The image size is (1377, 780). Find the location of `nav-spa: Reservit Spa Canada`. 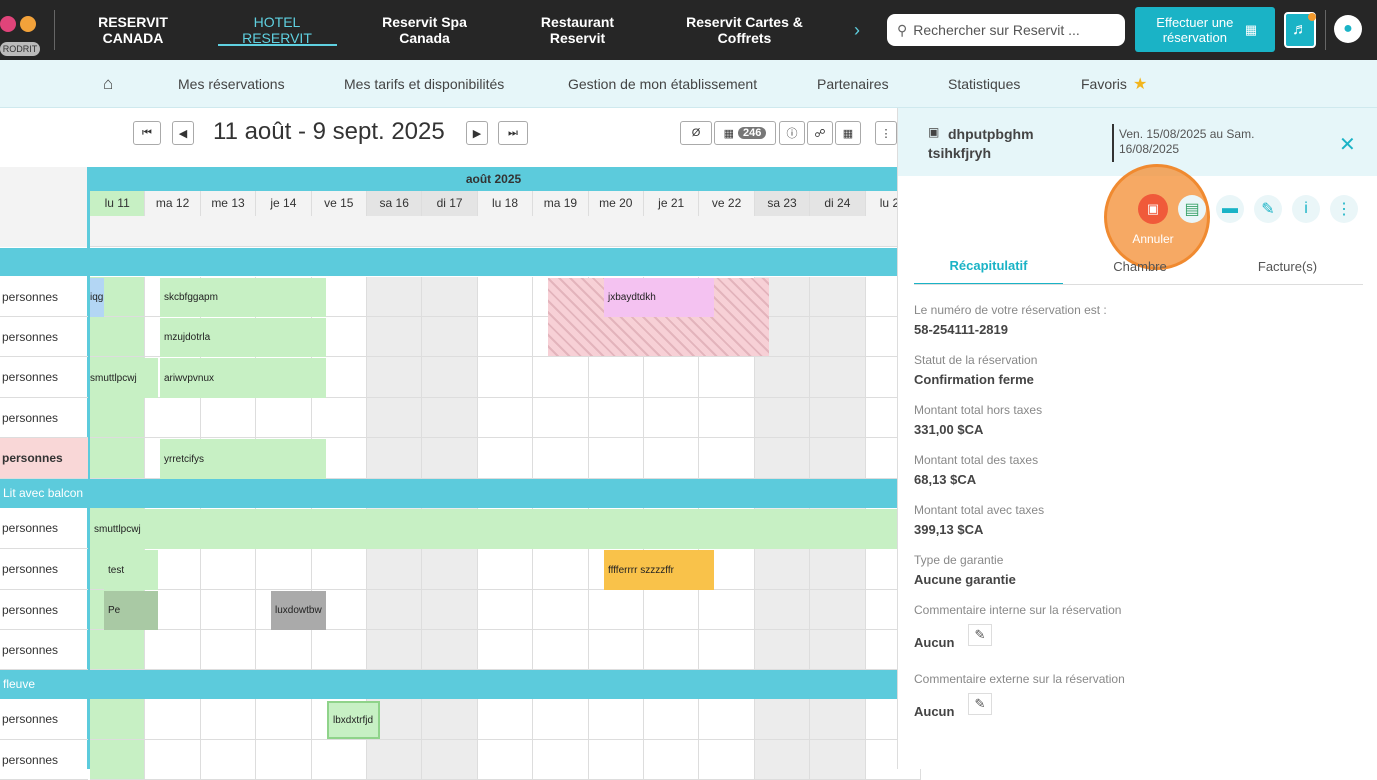

nav-spa: Reservit Spa Canada is located at coordinates (424, 30).